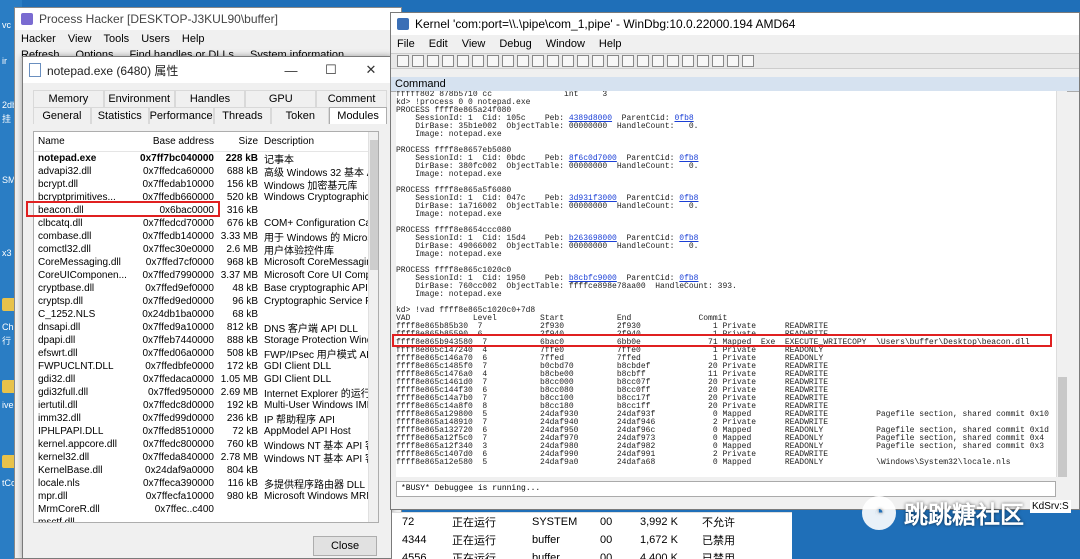  What do you see at coordinates (448, 61) in the screenshot?
I see `paste-icon` at bounding box center [448, 61].